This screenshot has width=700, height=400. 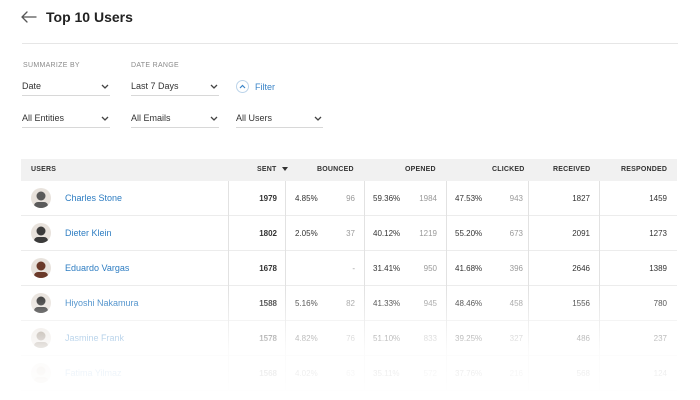 I want to click on date-range-label: DATE RANGE, so click(x=155, y=65).